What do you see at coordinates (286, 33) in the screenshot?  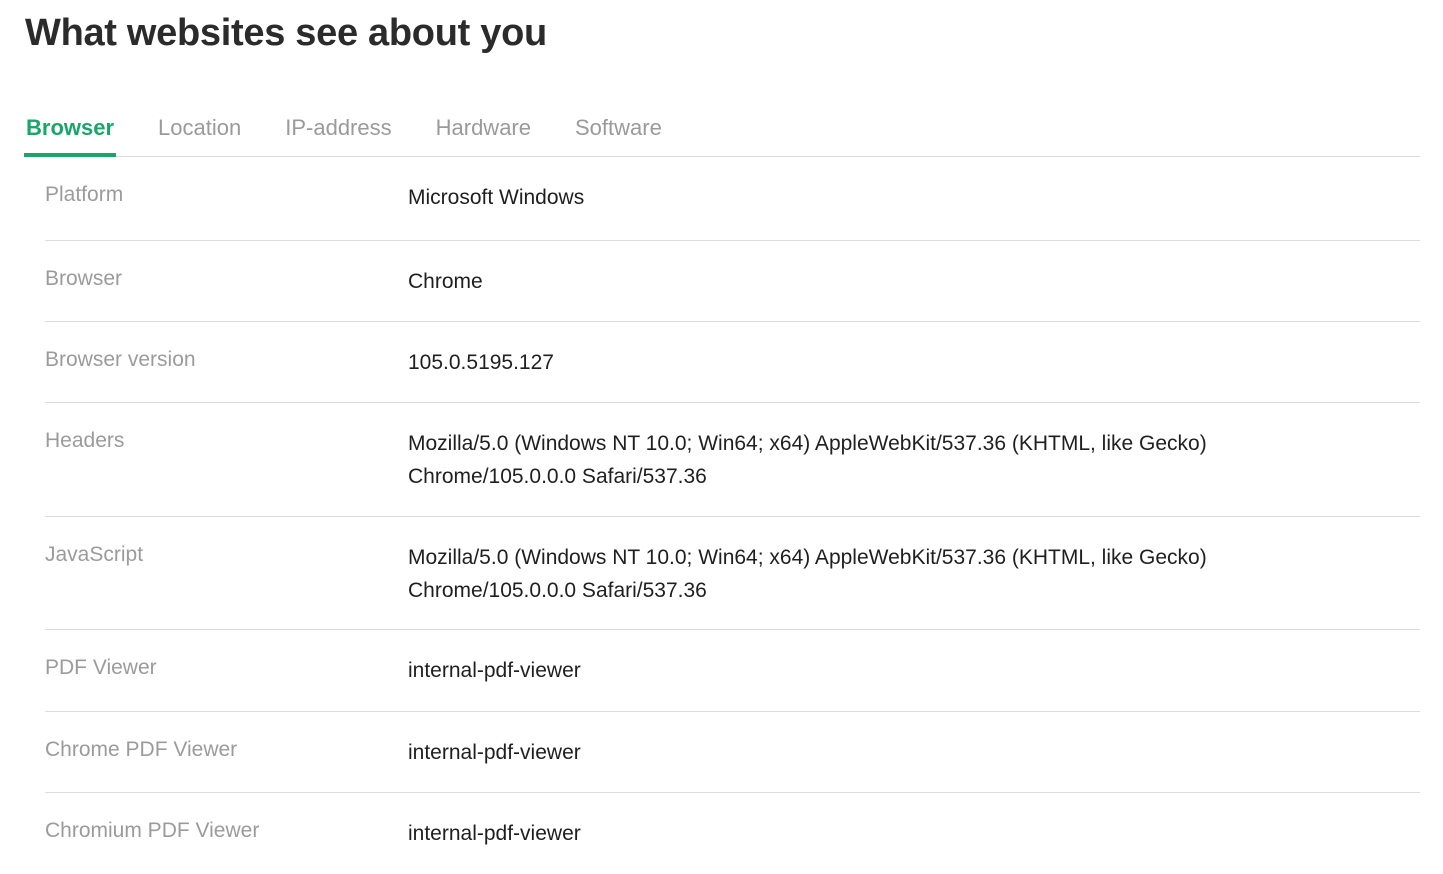 I see `page-title: What websites see about you` at bounding box center [286, 33].